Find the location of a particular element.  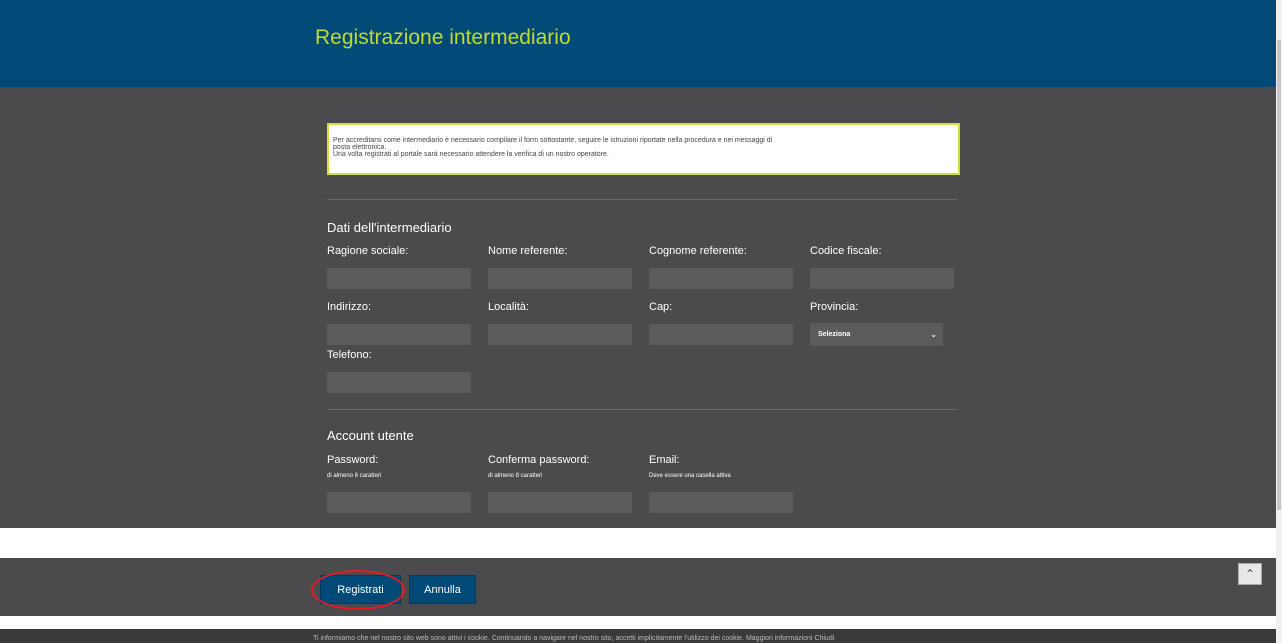

page-header: Registrazione intermediario is located at coordinates (638, 43).